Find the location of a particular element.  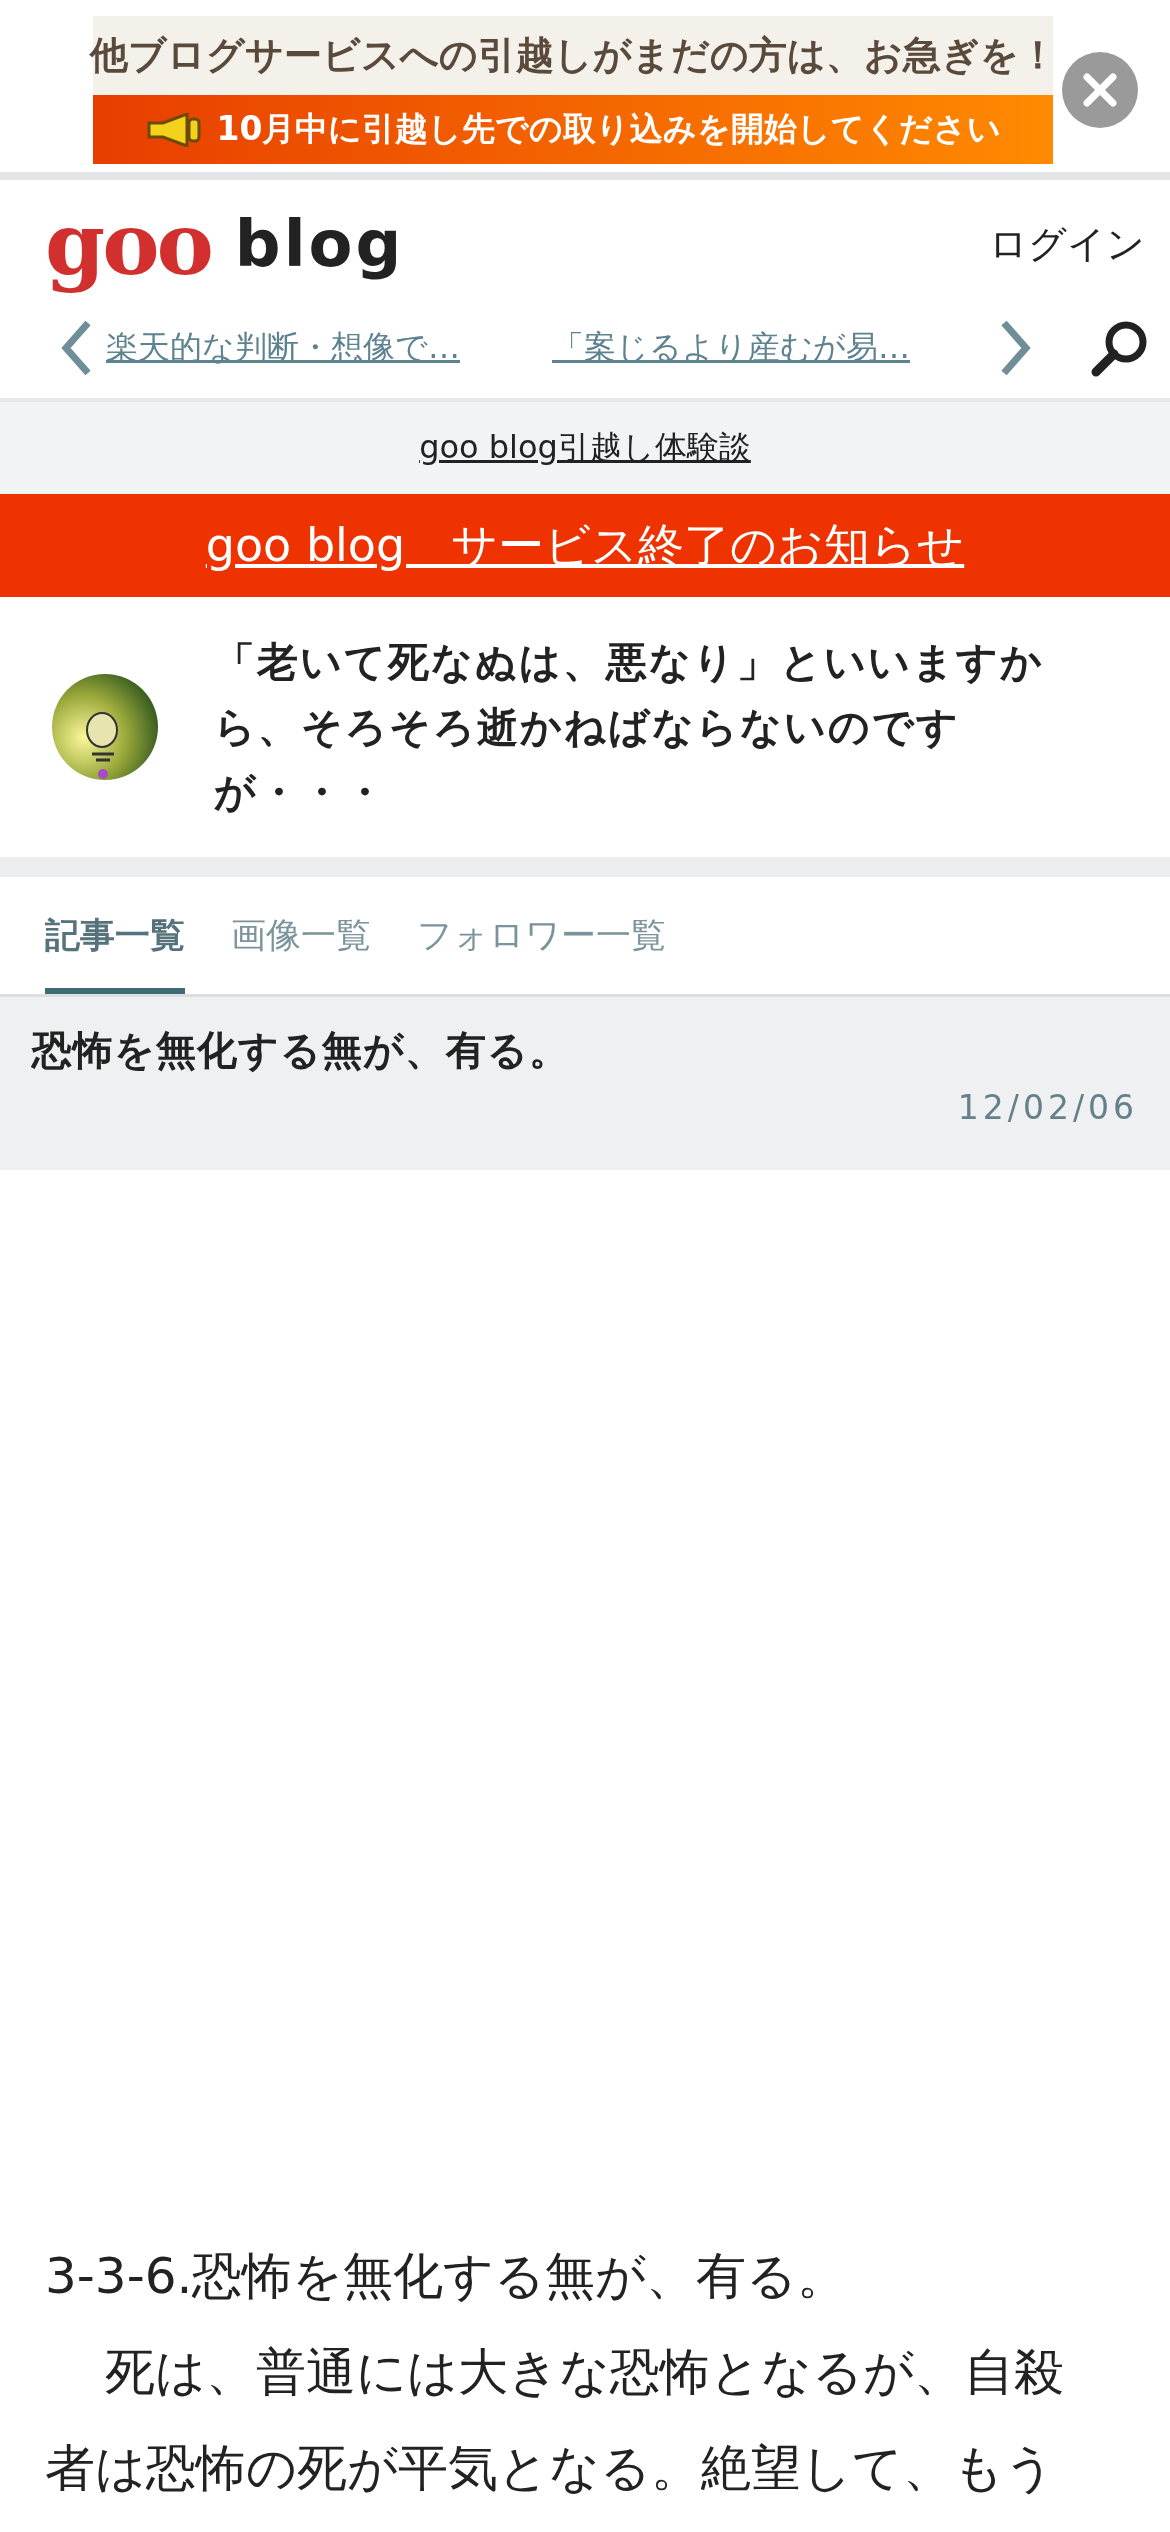

migration-story-link: goo blog引越し体験談 is located at coordinates (585, 448).